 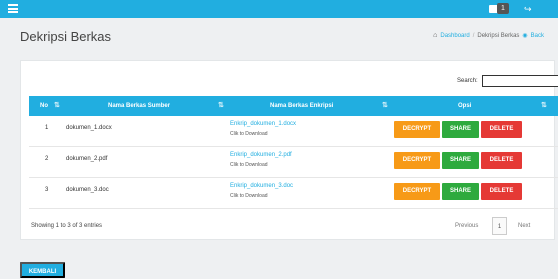 What do you see at coordinates (537, 36) in the screenshot?
I see `breadcrumb-back: Back` at bounding box center [537, 36].